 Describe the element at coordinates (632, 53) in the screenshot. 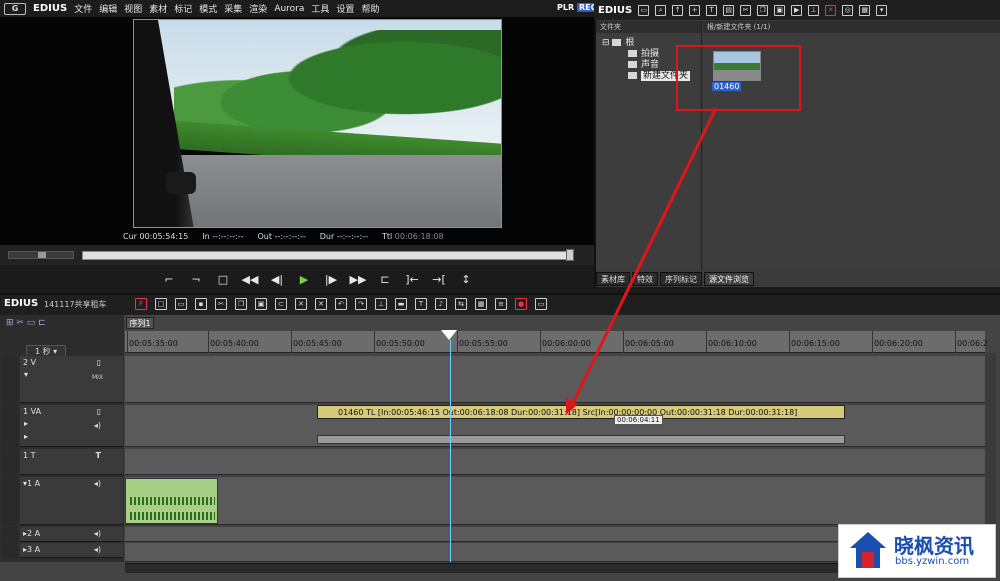

I see `folder-icon` at that location.